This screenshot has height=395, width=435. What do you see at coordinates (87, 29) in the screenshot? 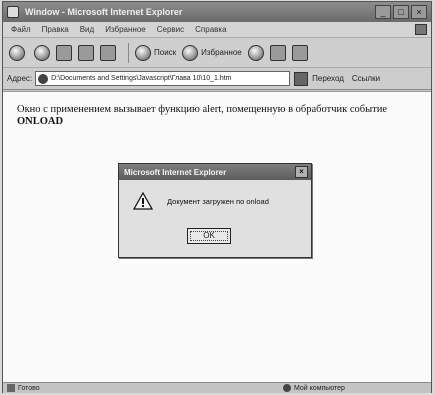
I see `menu-view: Вид` at bounding box center [87, 29].